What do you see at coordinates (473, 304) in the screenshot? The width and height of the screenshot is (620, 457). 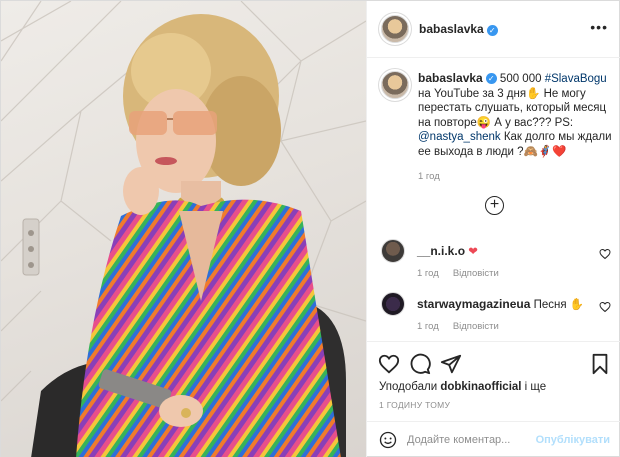 I see `commenter-username: starwaymagazineua` at bounding box center [473, 304].